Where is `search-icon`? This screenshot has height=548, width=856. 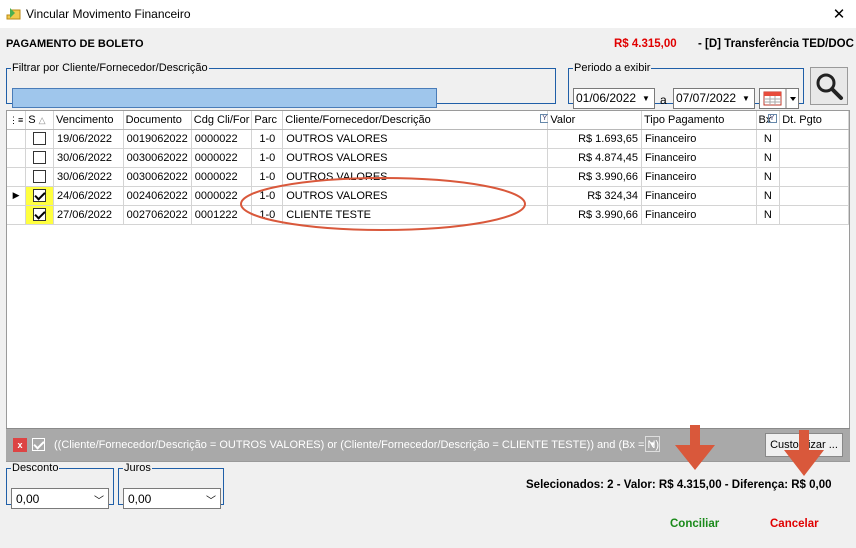 search-icon is located at coordinates (829, 86).